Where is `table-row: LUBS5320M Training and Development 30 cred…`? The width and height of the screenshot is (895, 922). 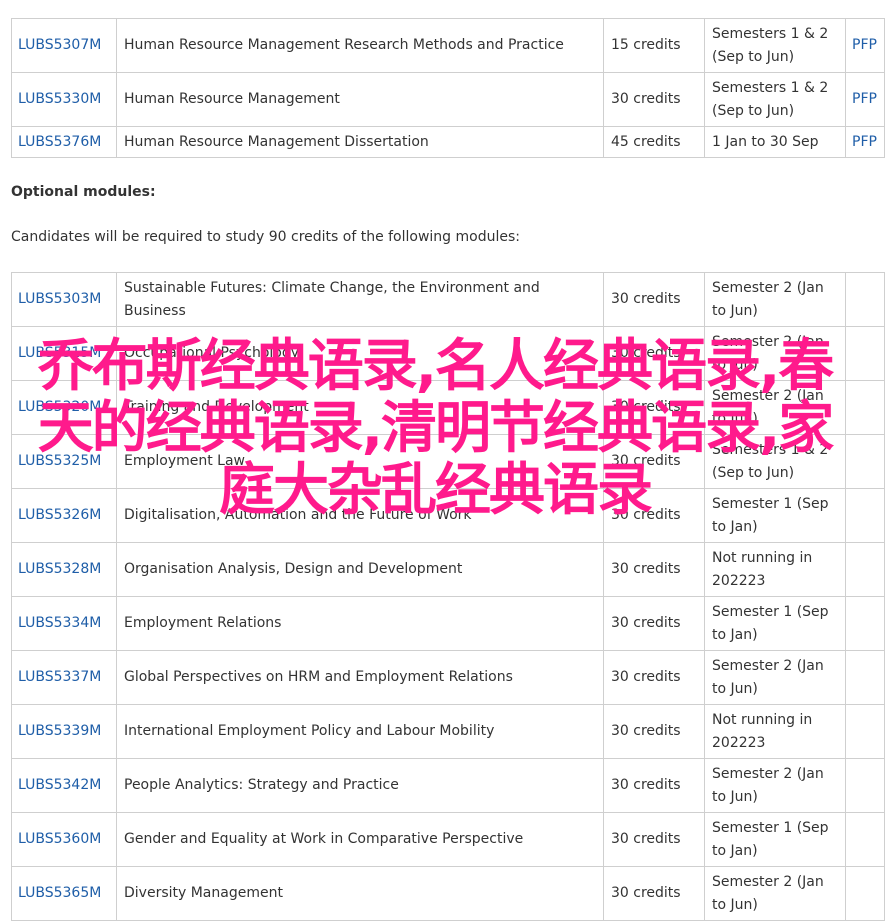
table-row: LUBS5320M Training and Development 30 cred… is located at coordinates (448, 407).